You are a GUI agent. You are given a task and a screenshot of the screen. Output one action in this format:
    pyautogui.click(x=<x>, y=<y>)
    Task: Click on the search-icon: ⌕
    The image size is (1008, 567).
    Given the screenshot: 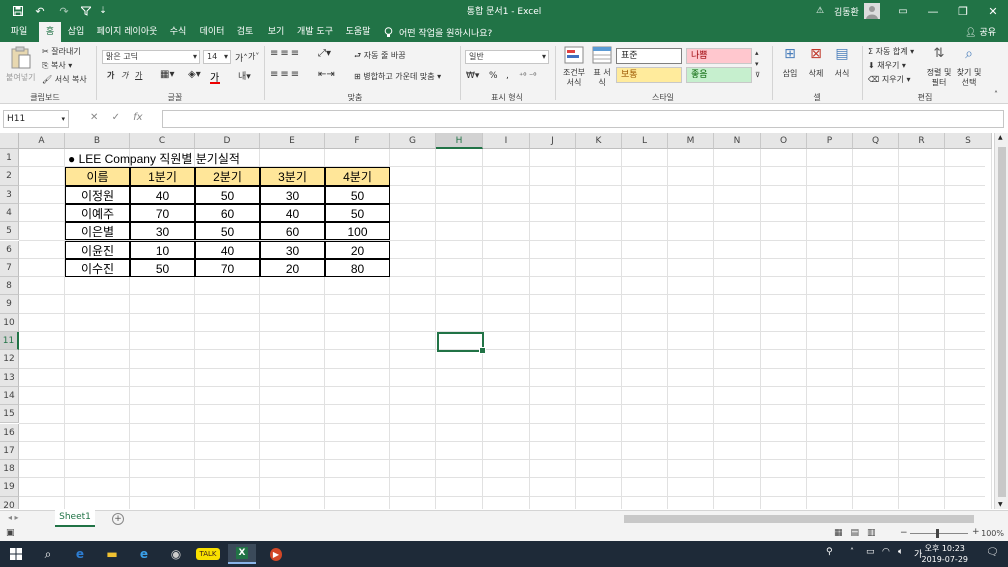 What is the action you would take?
    pyautogui.click(x=48, y=554)
    